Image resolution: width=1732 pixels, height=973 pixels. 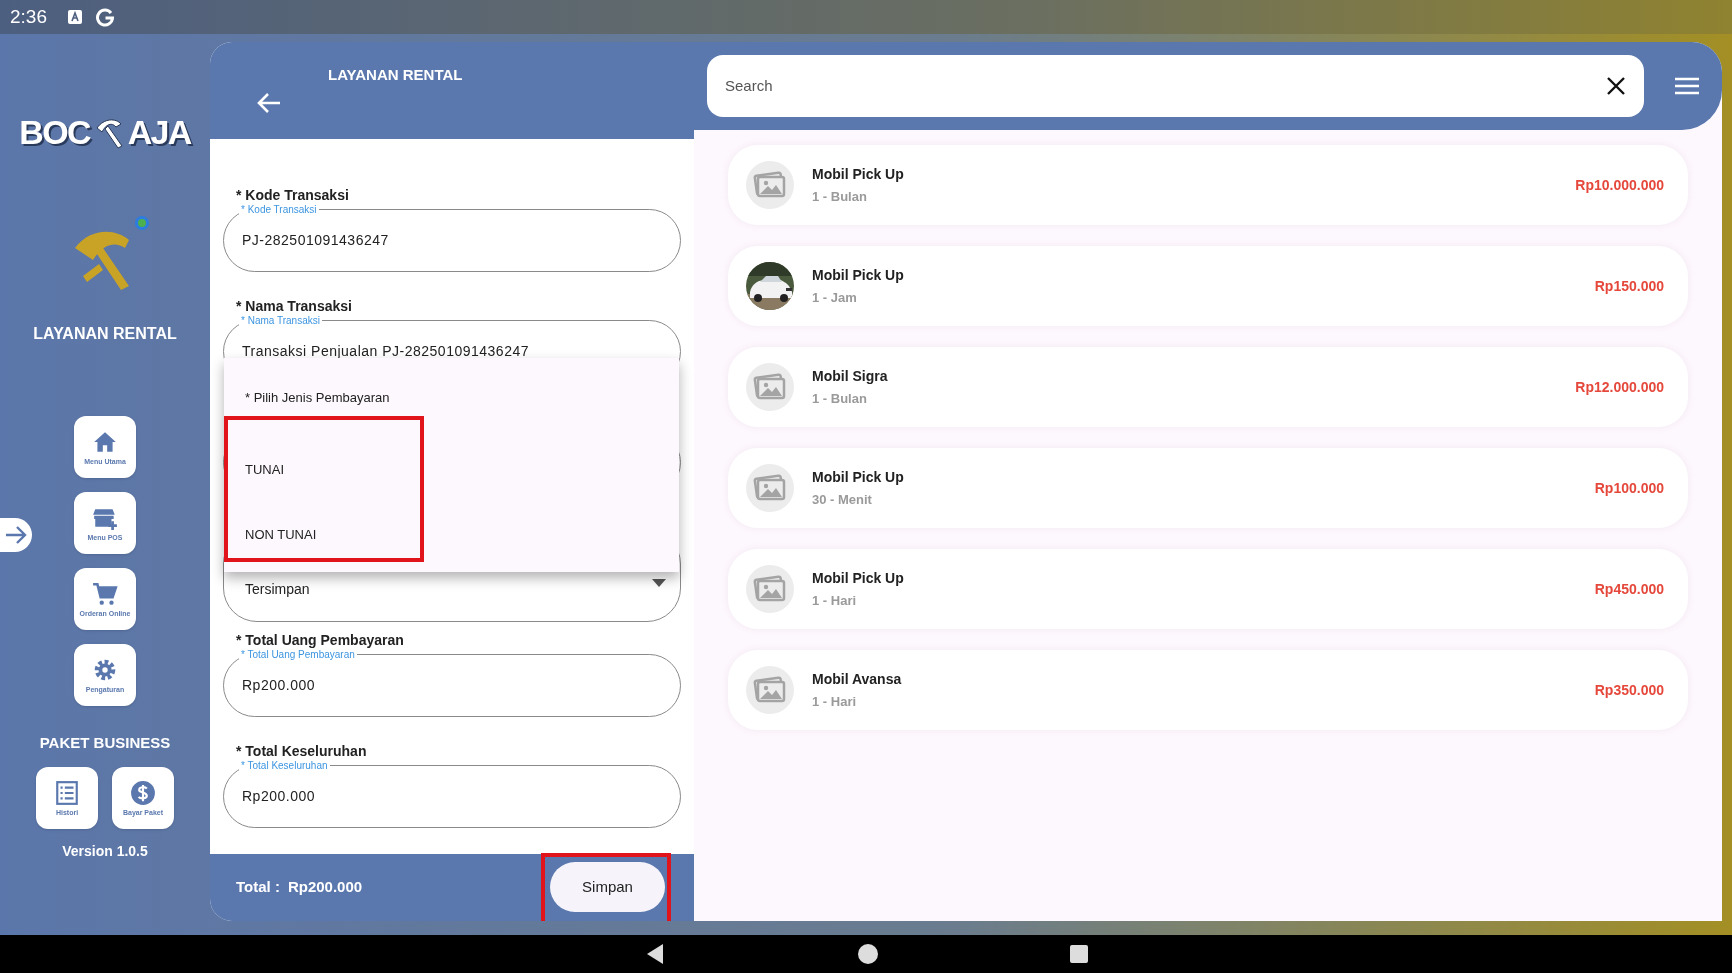 I want to click on settings-icon, so click(x=105, y=670).